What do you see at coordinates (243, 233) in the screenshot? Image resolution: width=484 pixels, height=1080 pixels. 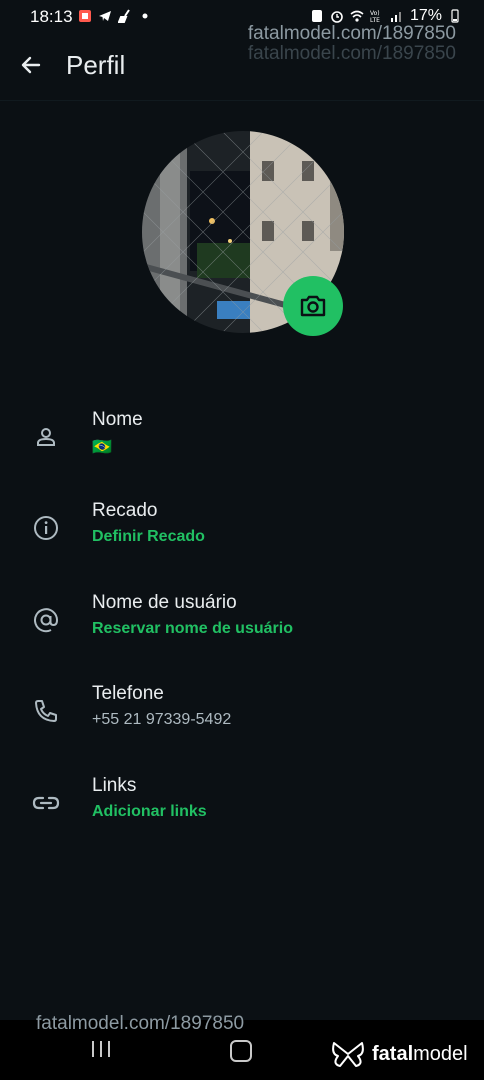 I see `profile-photo-section` at bounding box center [243, 233].